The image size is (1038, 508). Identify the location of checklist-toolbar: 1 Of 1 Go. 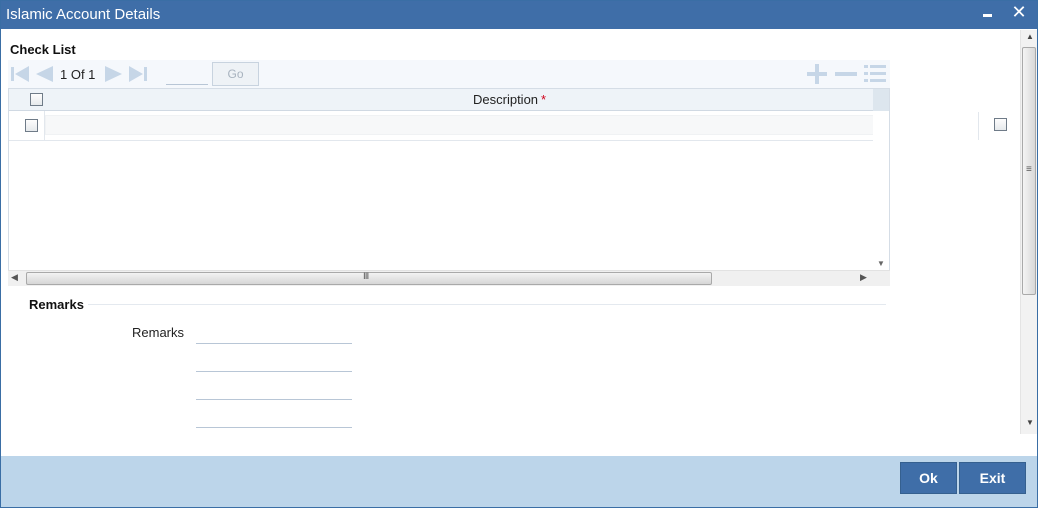
(449, 74).